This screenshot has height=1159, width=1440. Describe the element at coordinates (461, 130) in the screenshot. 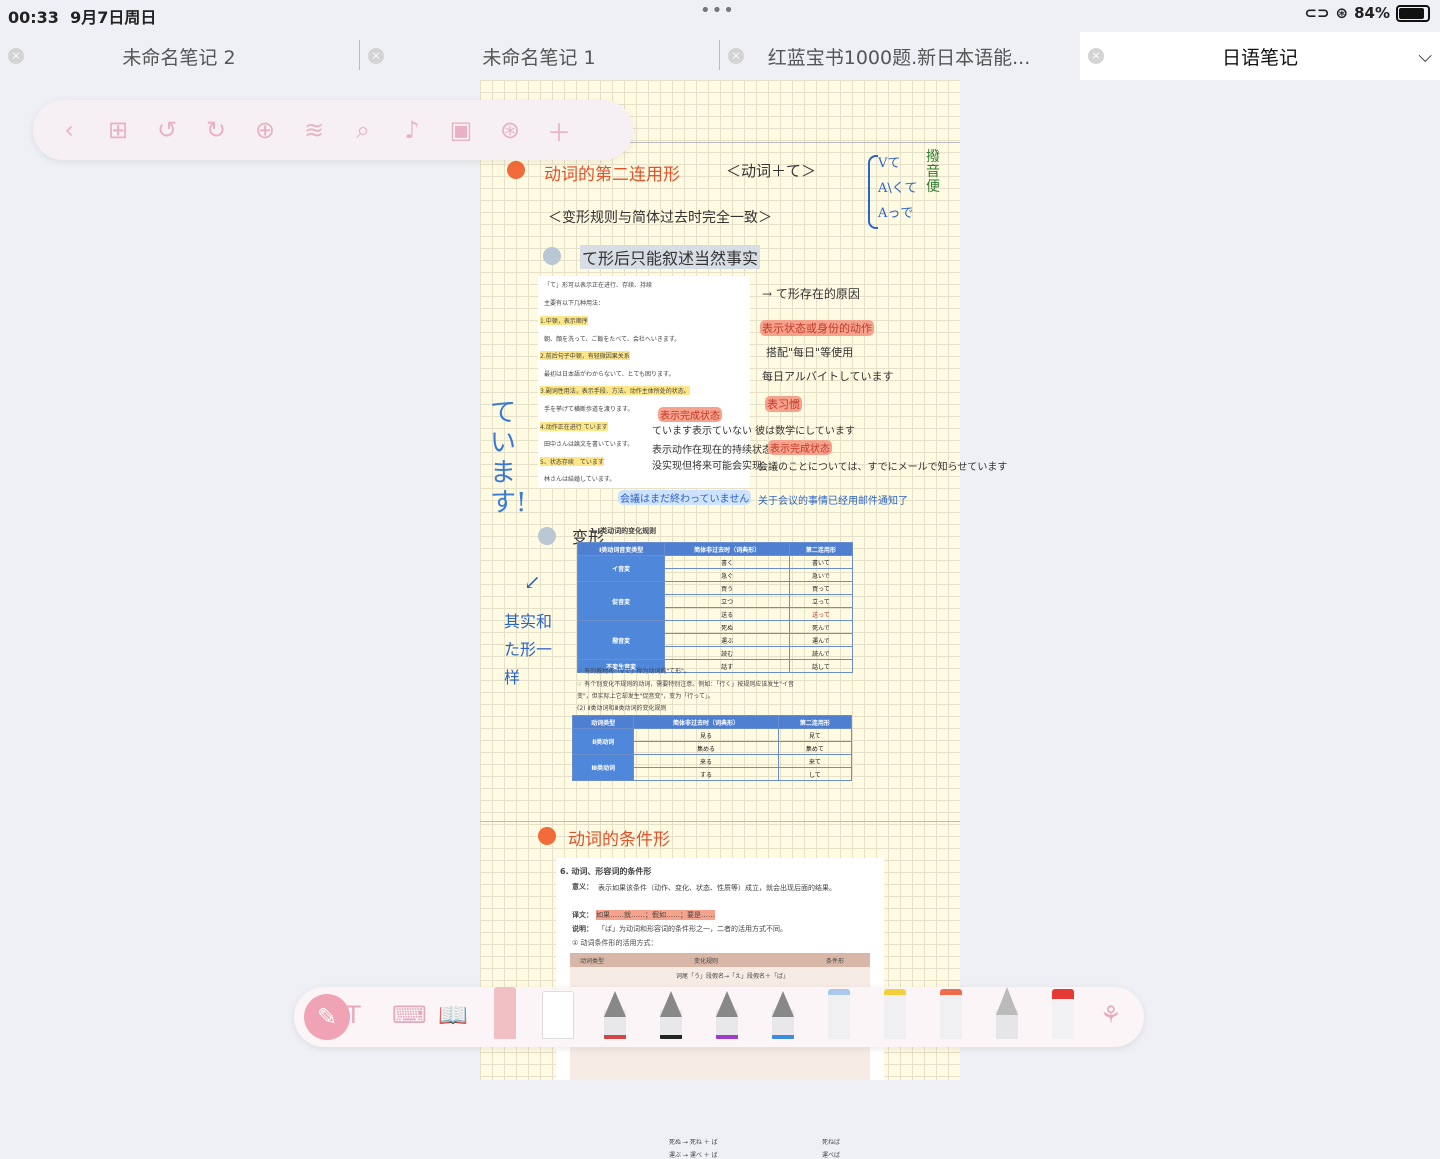

I see `camera-icon: ▣` at that location.